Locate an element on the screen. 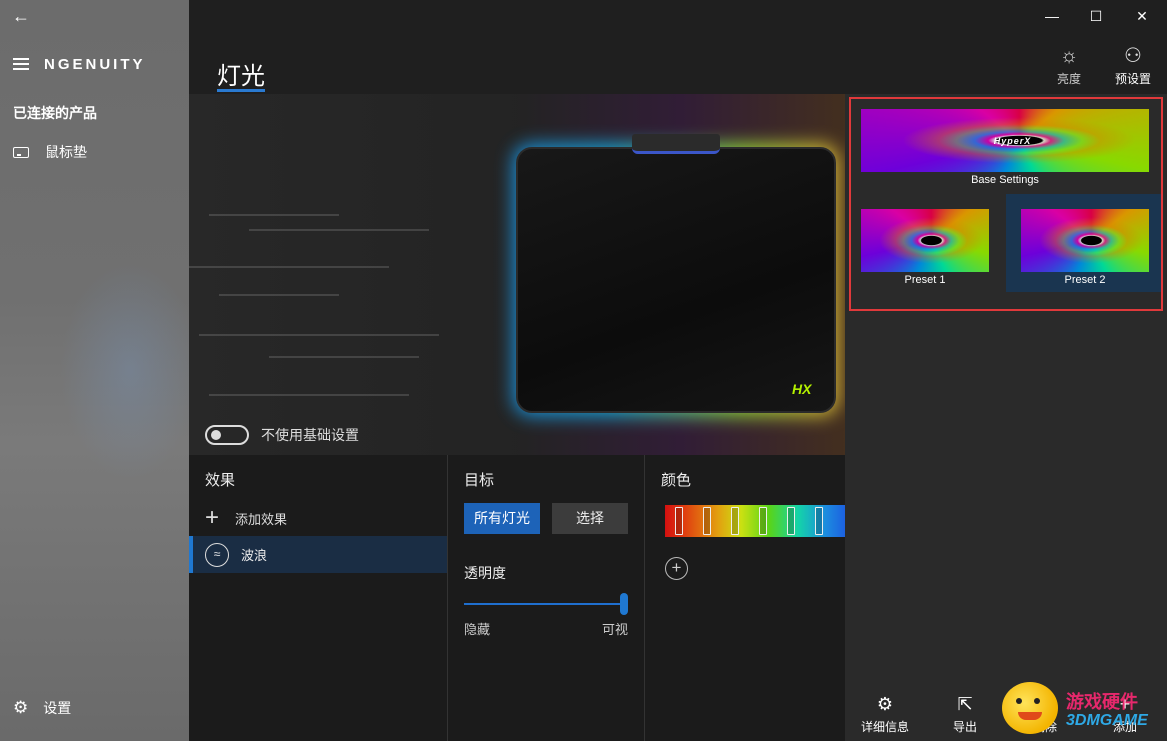 Image resolution: width=1167 pixels, height=741 pixels. export-button: ⇱ 导出 is located at coordinates (965, 714).